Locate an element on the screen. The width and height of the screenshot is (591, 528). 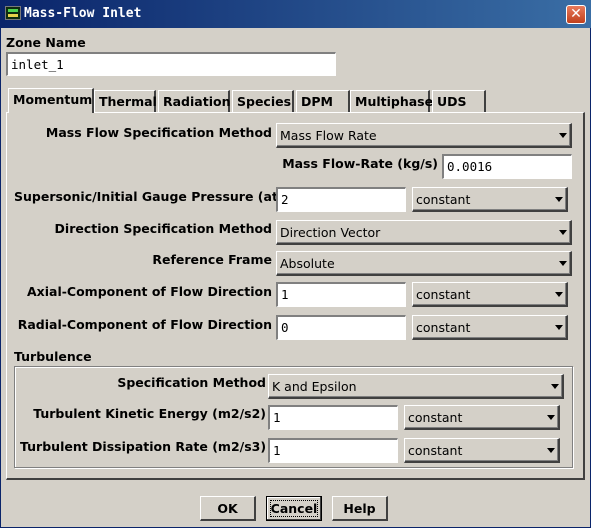
direction-spec-label: Direction Specification Method is located at coordinates (163, 228).